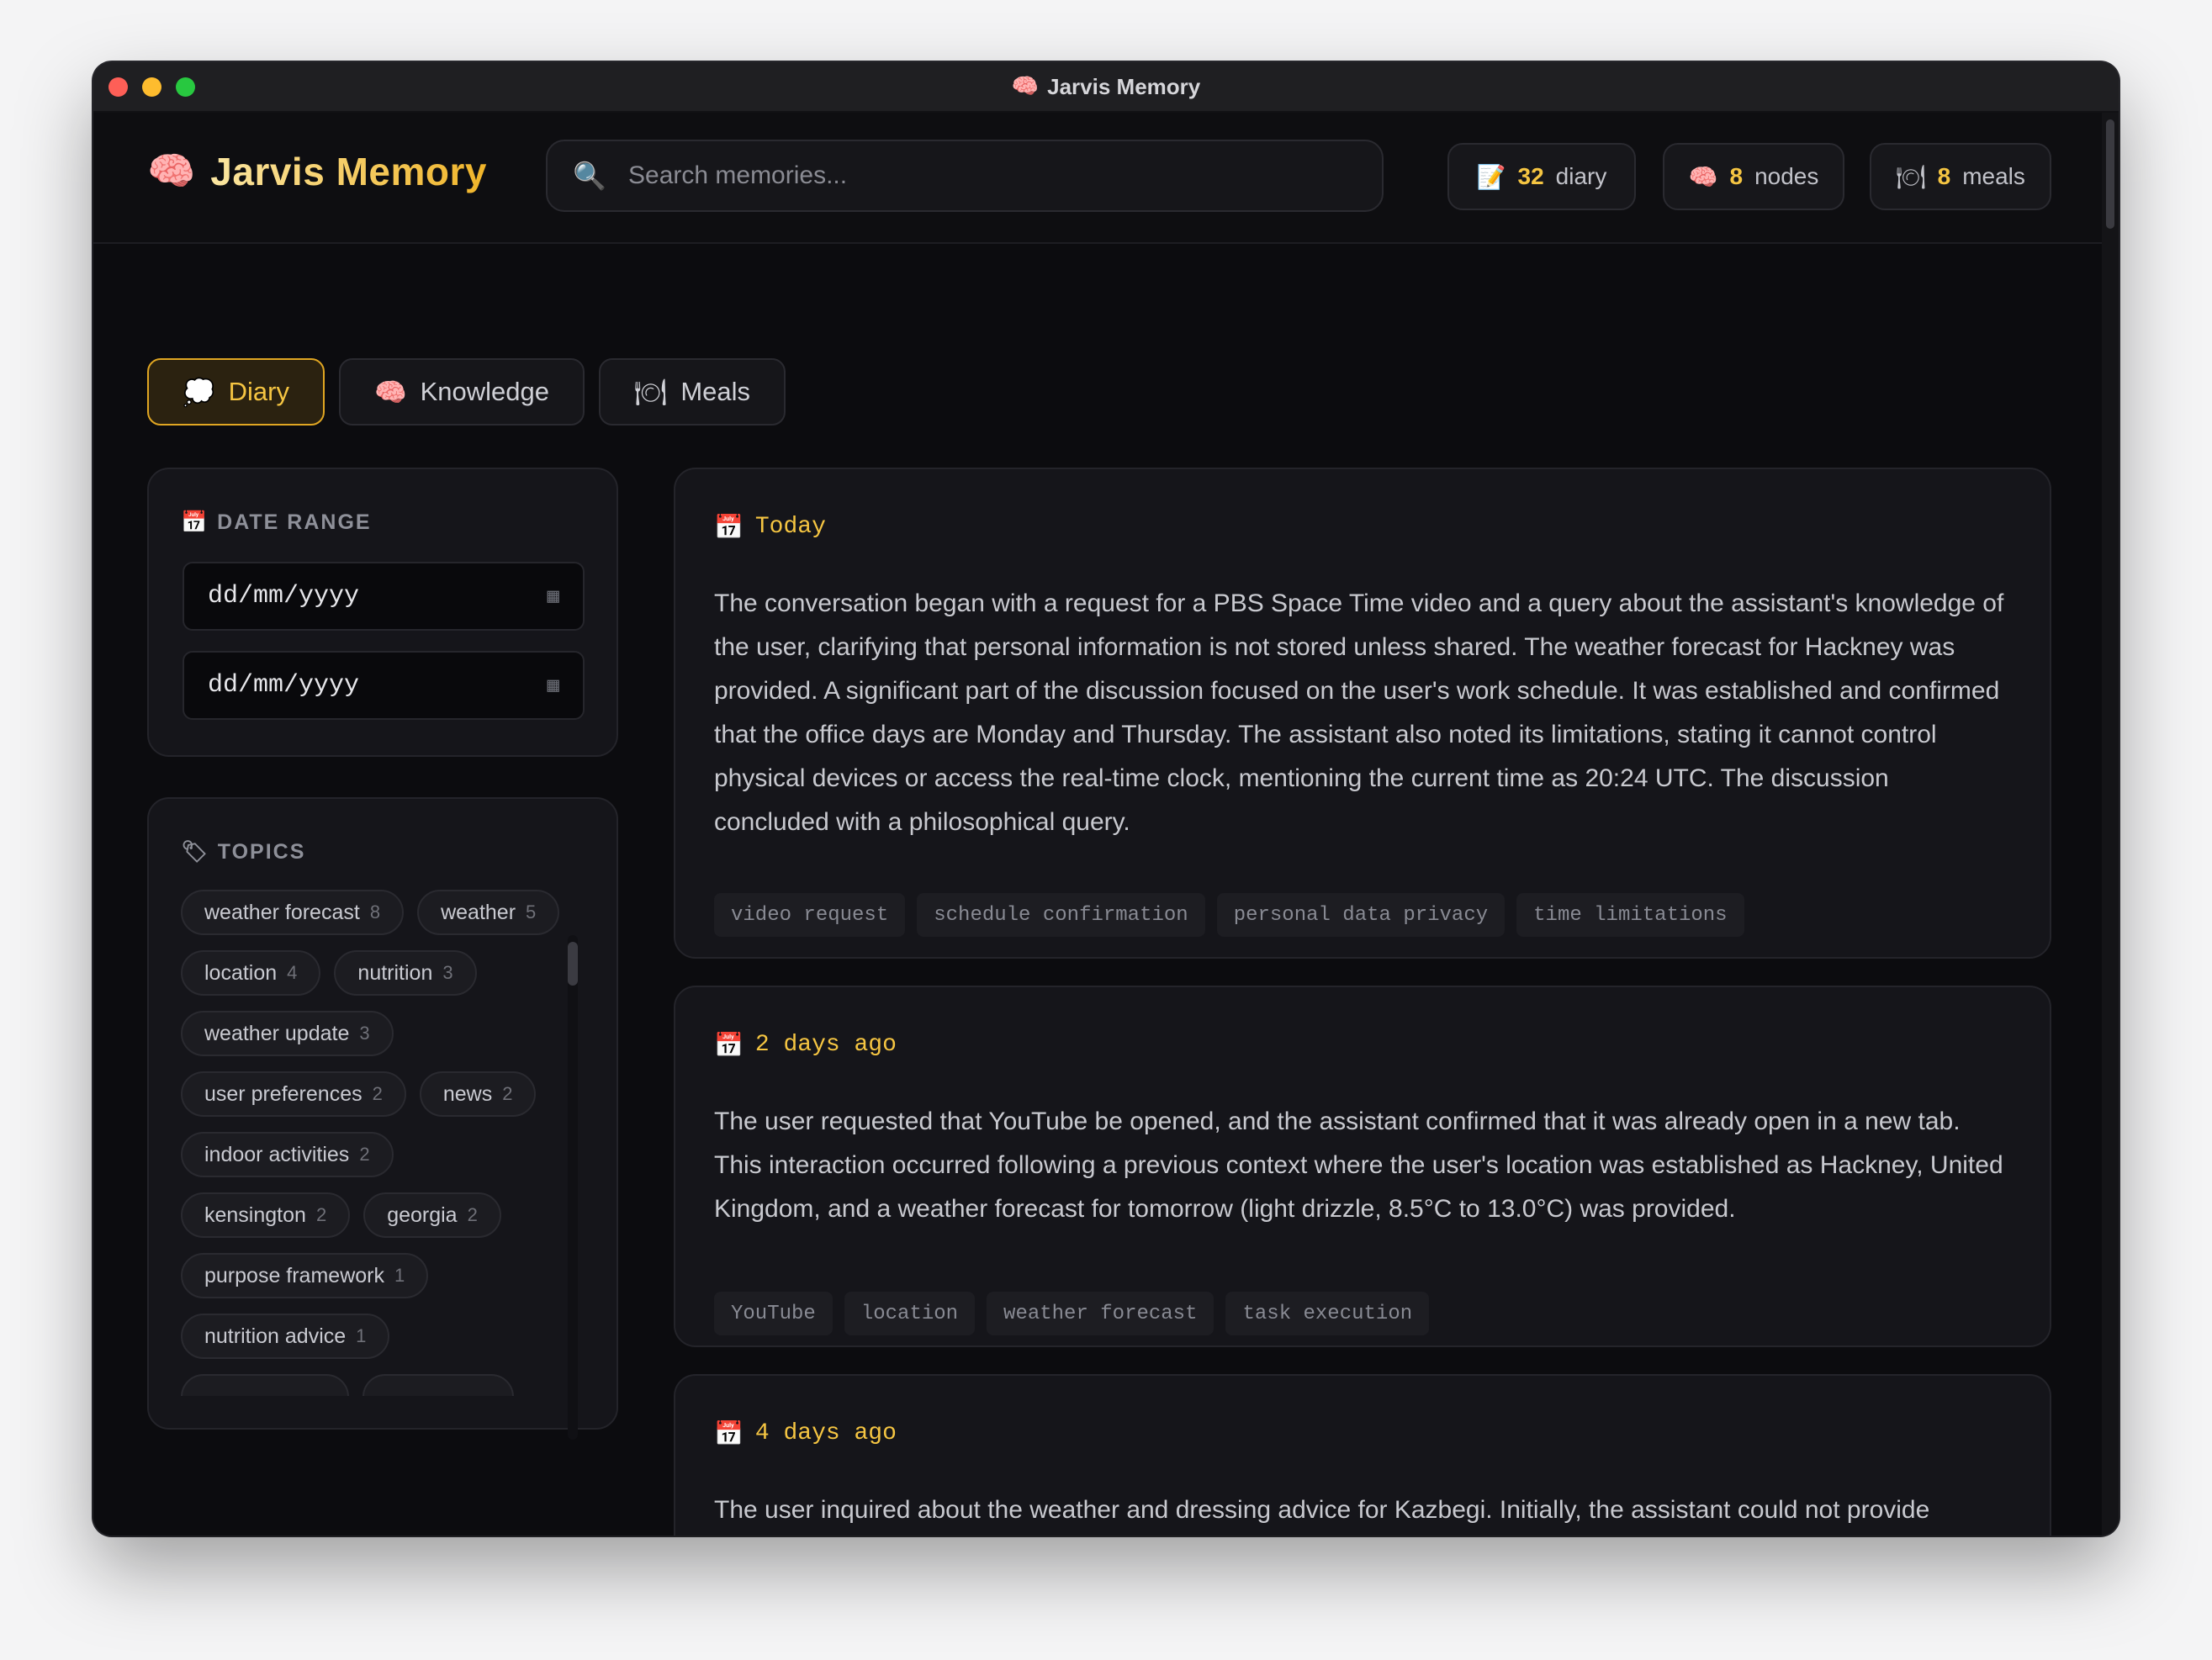  I want to click on topics-scrollbar, so click(573, 1187).